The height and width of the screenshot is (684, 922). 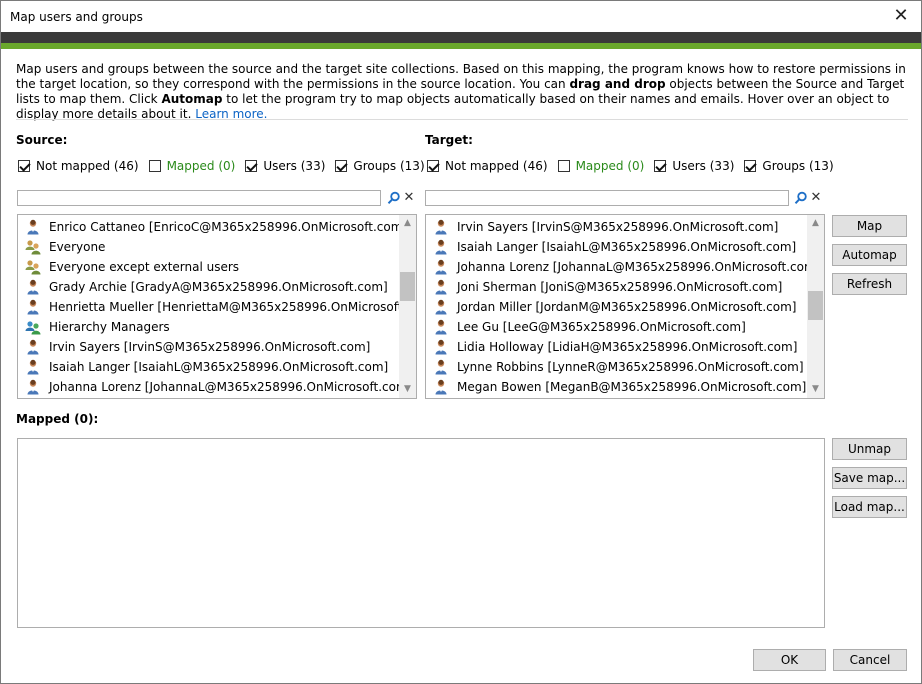 What do you see at coordinates (394, 198) in the screenshot?
I see `source-search-icon` at bounding box center [394, 198].